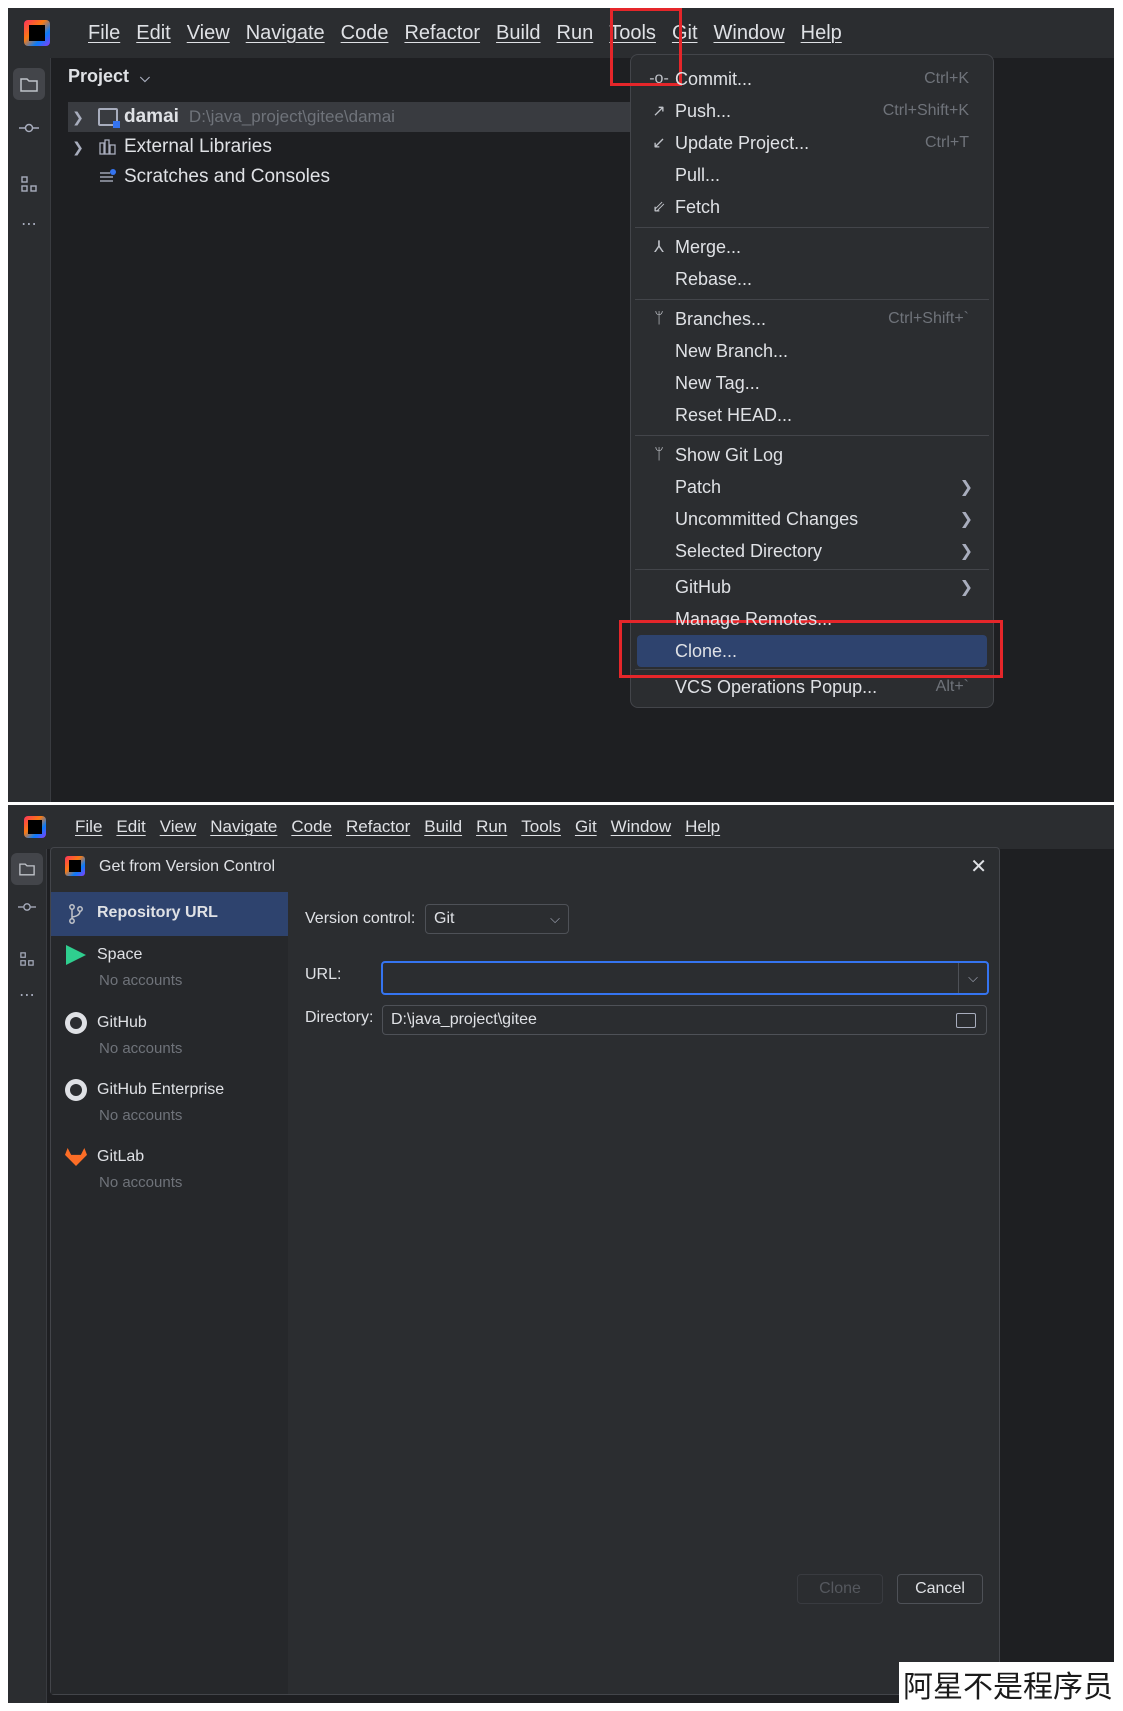 This screenshot has width=1123, height=1711. I want to click on url-field: ⌵, so click(685, 978).